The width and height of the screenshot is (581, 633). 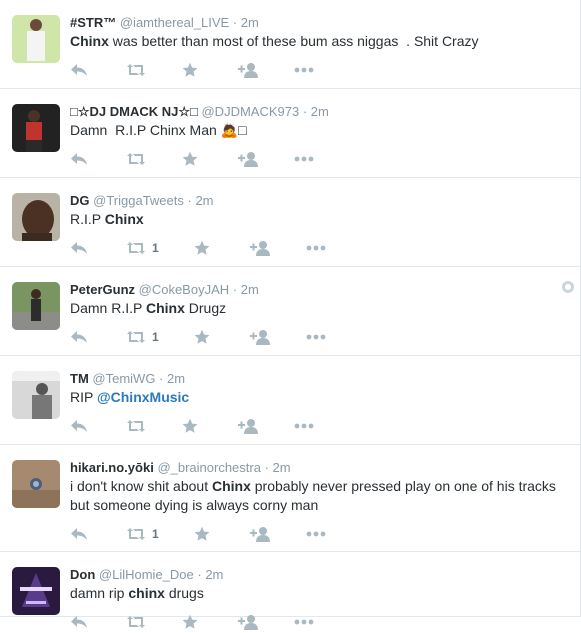 What do you see at coordinates (290, 222) in the screenshot?
I see `tweet: DG @TriggaTweets · 2m R.I.P Chinx 1` at bounding box center [290, 222].